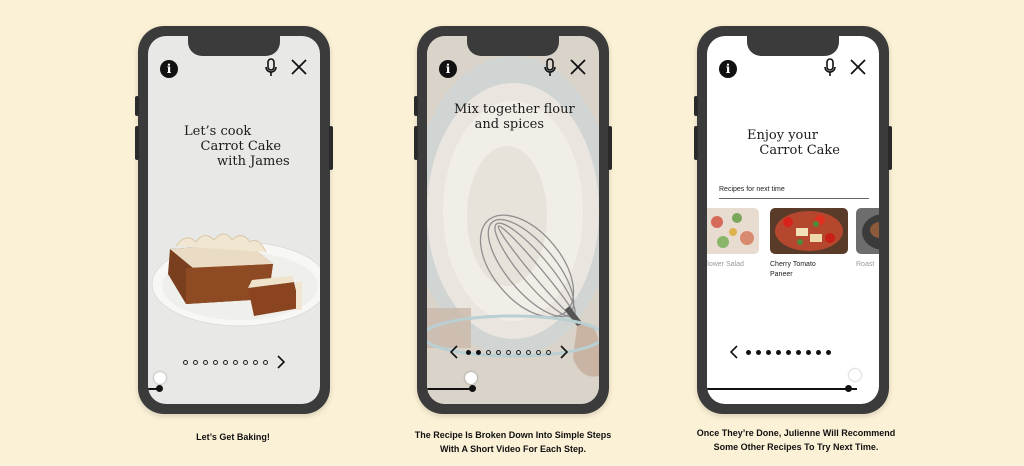 The width and height of the screenshot is (1024, 466). I want to click on app-screen-step: i Mix together flour and spices, so click(513, 220).